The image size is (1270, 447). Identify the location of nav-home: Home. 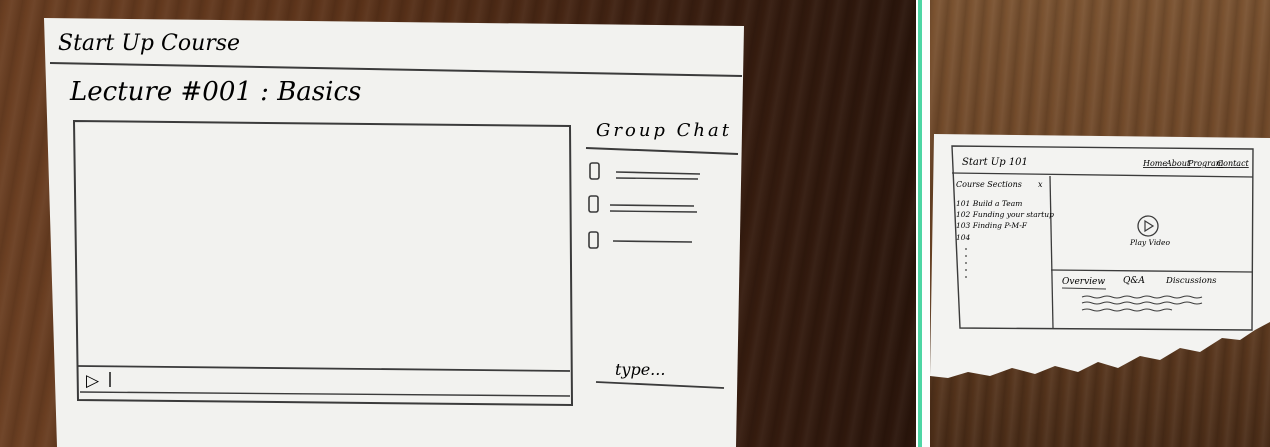
(1154, 163).